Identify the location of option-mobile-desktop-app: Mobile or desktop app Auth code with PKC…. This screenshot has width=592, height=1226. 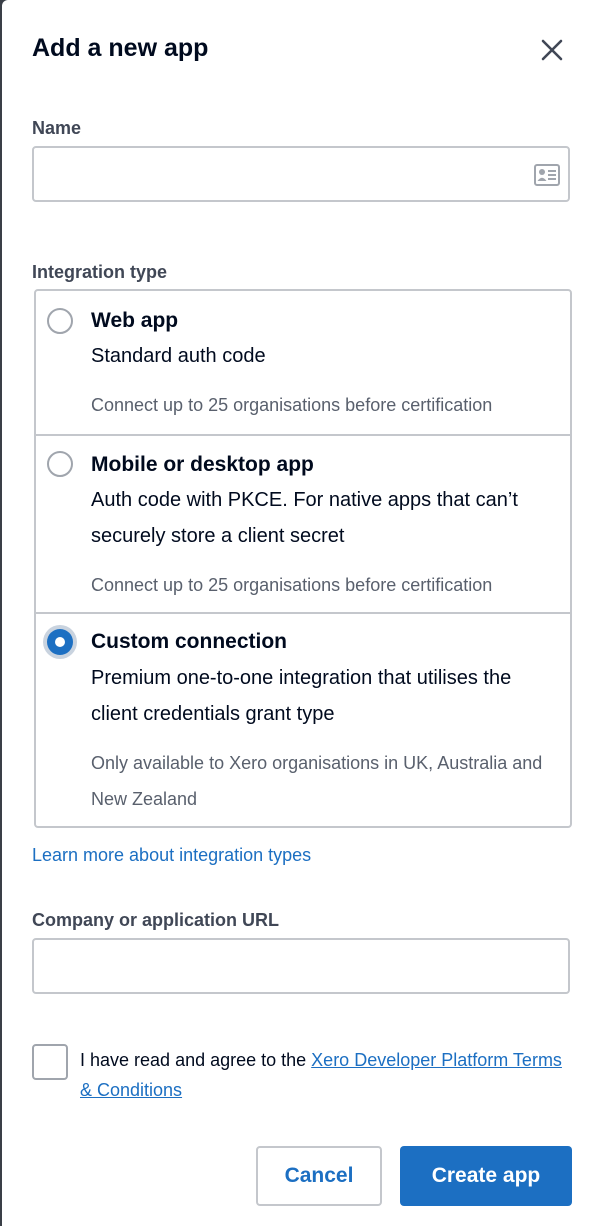
(303, 524).